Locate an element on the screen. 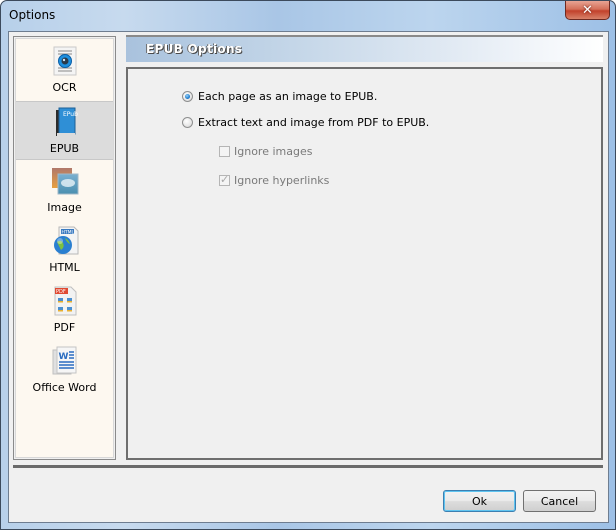 Image resolution: width=616 pixels, height=530 pixels. cancel-button: Cancel is located at coordinates (559, 501).